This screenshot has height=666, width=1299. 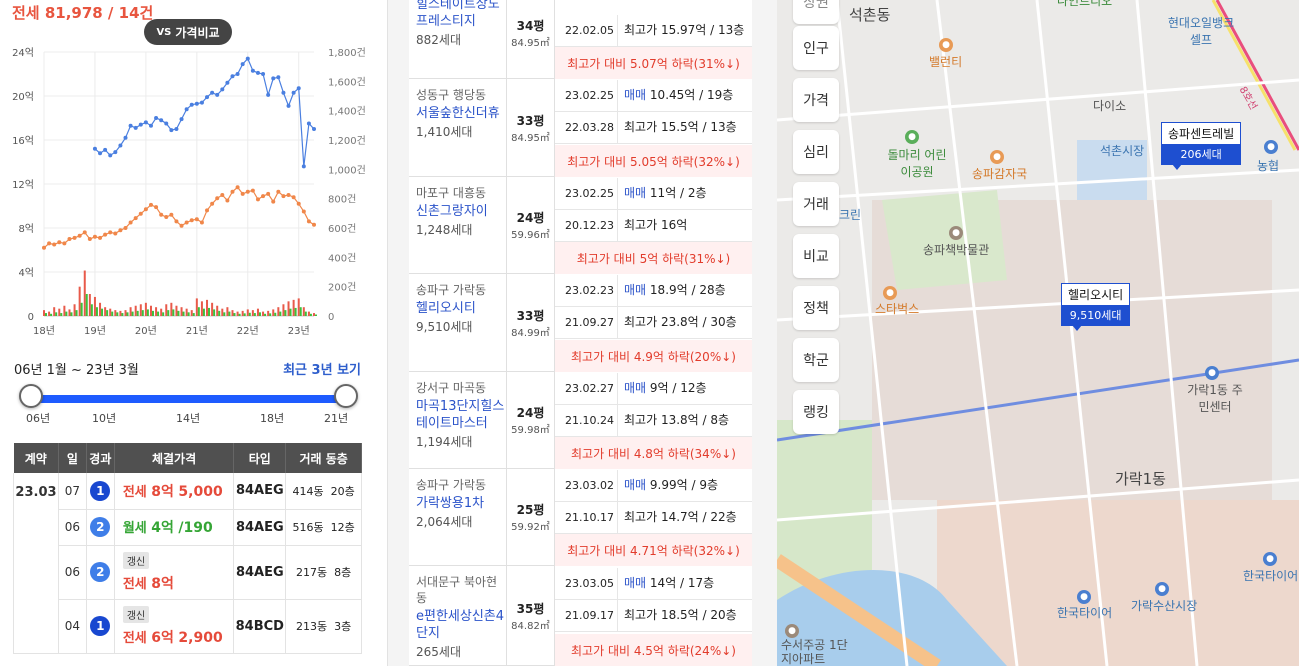 I want to click on map-button-policy: 정책, so click(x=816, y=308).